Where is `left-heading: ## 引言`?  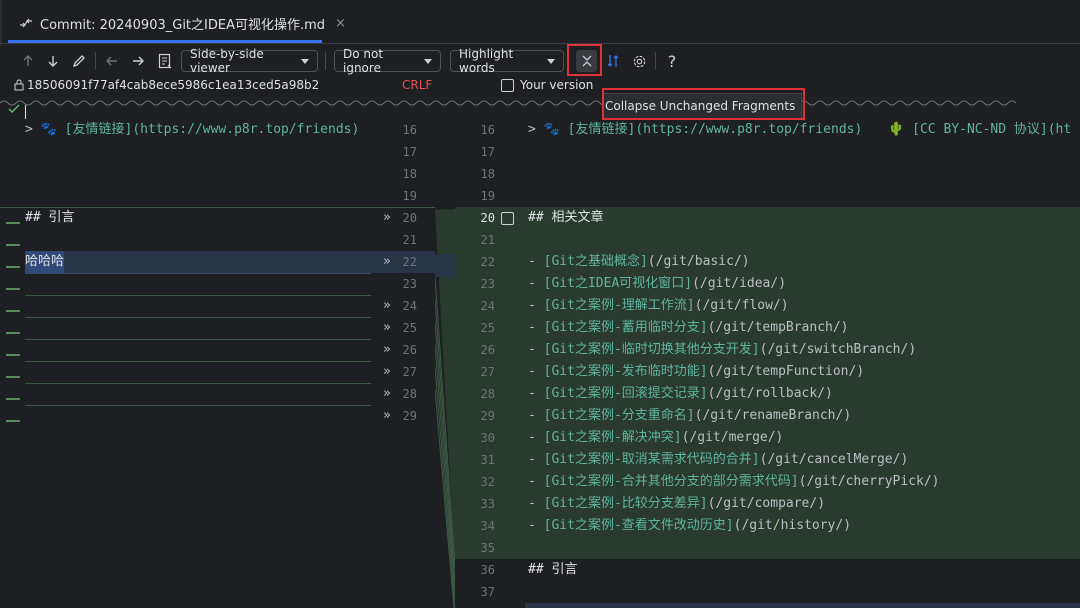 left-heading: ## 引言 is located at coordinates (50, 217).